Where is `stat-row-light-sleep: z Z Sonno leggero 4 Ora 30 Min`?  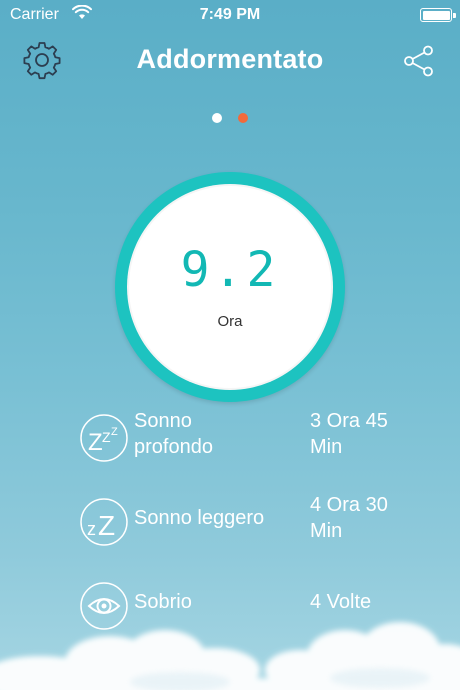
stat-row-light-sleep: z Z Sonno leggero 4 Ora 30 Min is located at coordinates (230, 522).